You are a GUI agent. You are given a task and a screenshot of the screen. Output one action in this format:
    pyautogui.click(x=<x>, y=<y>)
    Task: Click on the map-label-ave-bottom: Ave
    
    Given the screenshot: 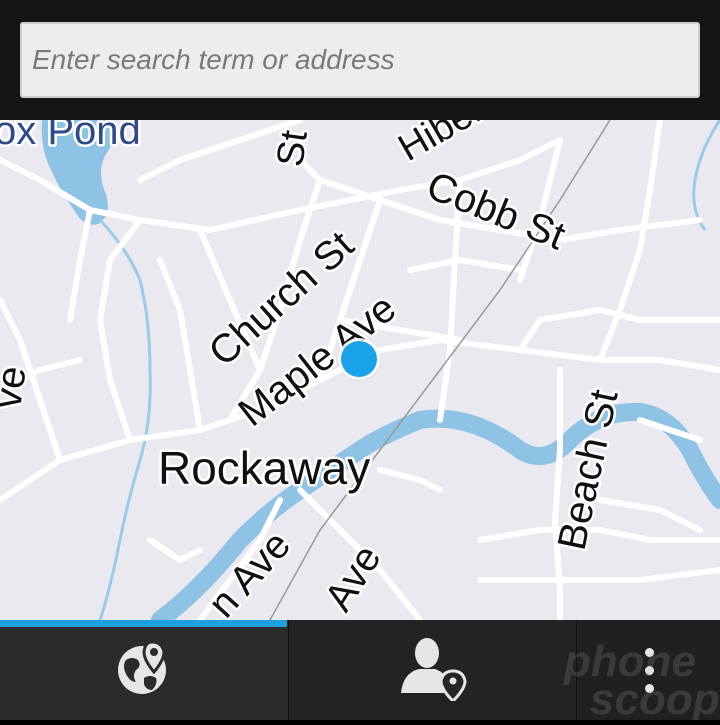 What is the action you would take?
    pyautogui.click(x=352, y=578)
    